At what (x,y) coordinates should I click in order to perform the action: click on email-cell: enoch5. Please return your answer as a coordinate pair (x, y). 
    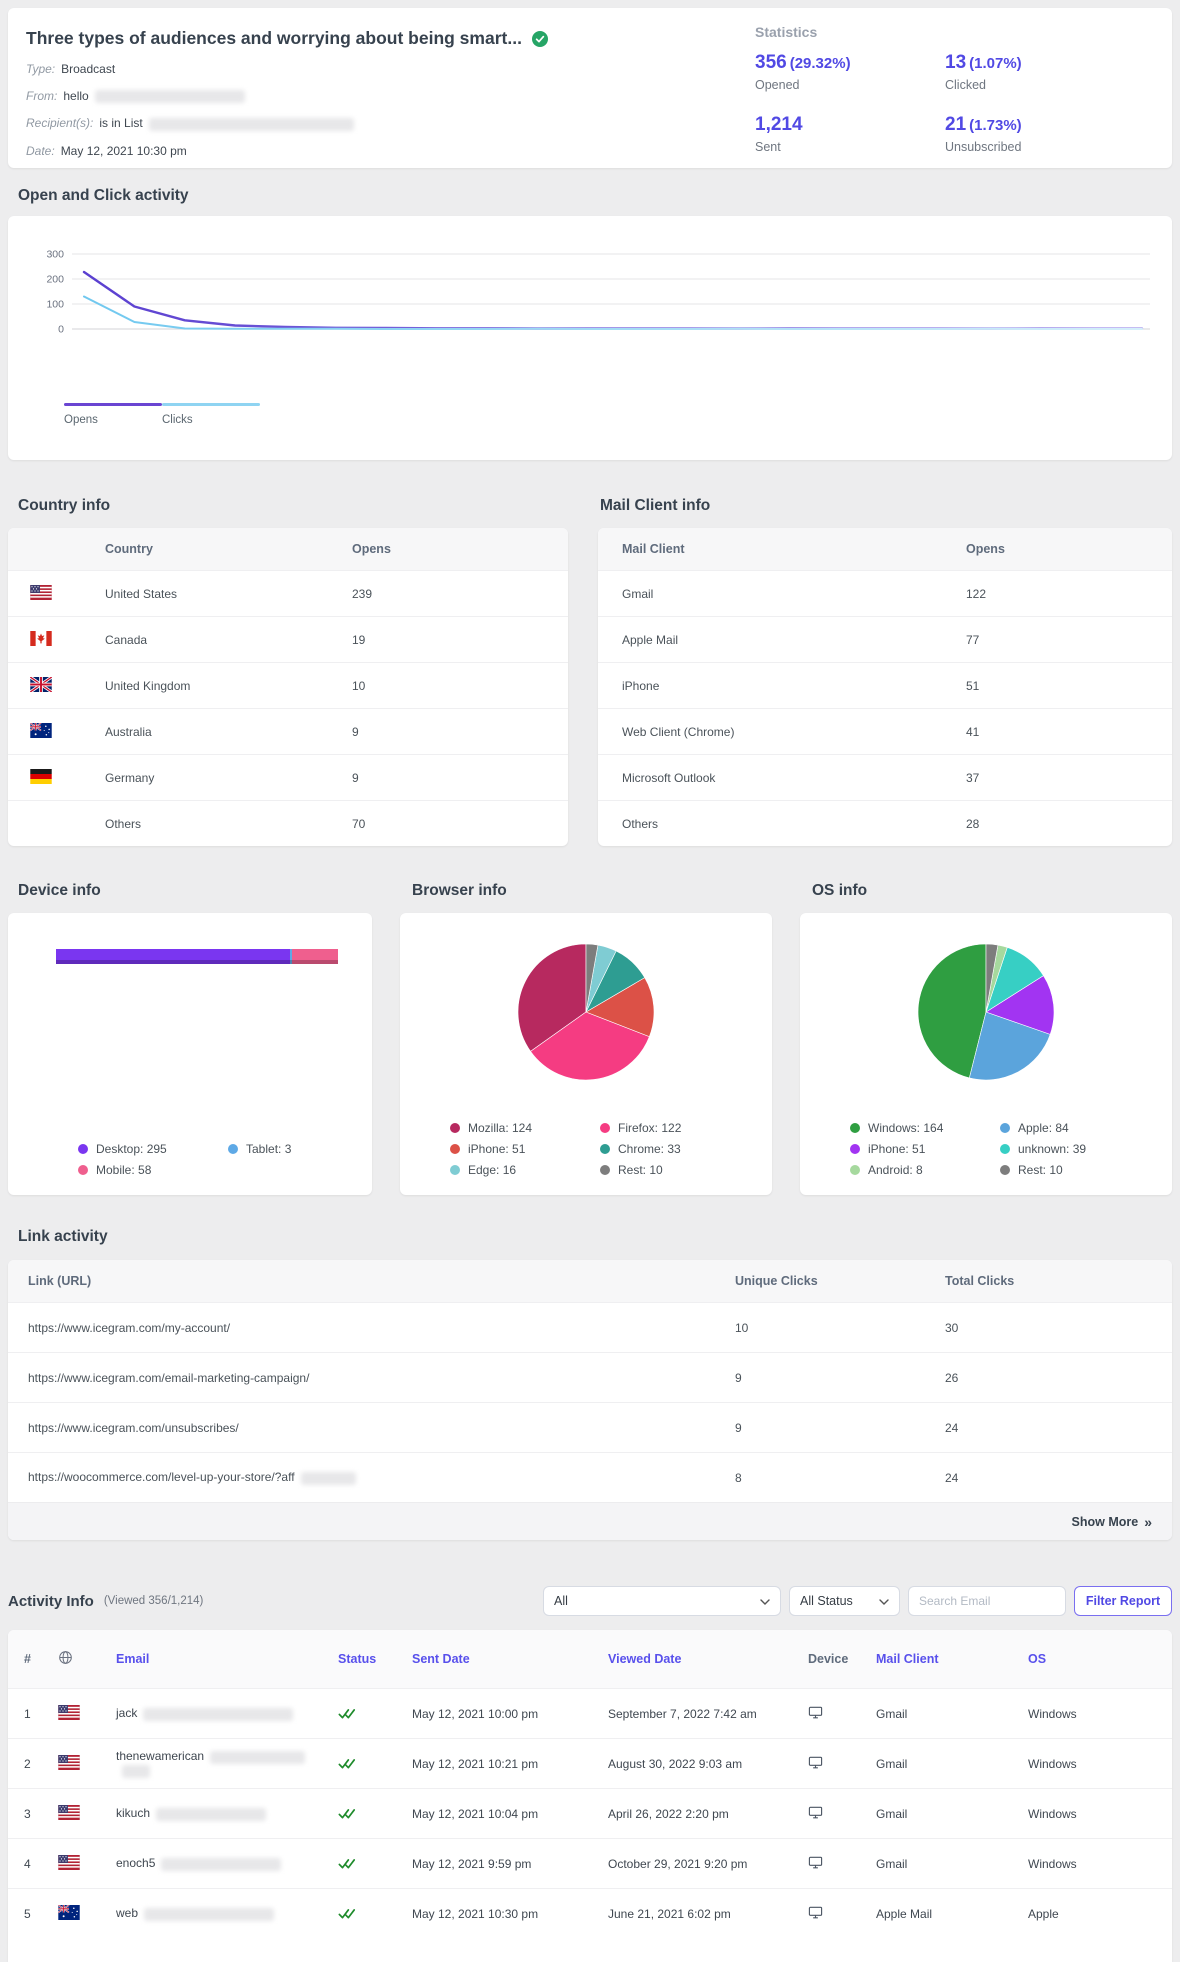
    Looking at the image, I should click on (227, 1863).